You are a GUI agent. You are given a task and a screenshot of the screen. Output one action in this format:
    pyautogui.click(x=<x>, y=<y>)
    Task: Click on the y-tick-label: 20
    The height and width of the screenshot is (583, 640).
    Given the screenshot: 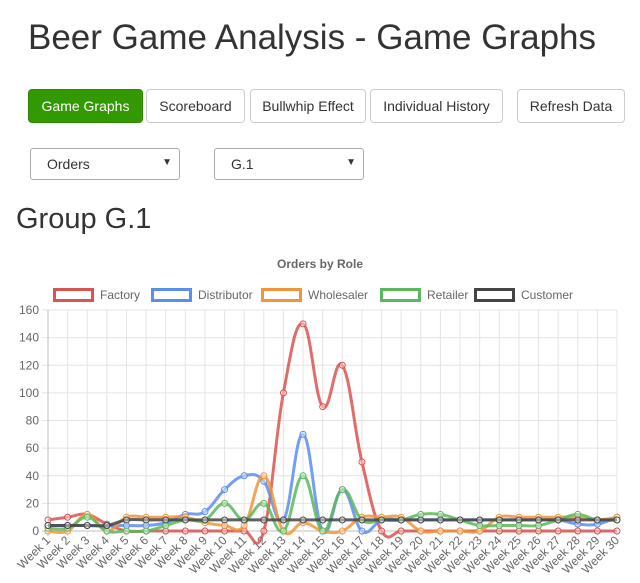 What is the action you would take?
    pyautogui.click(x=33, y=503)
    